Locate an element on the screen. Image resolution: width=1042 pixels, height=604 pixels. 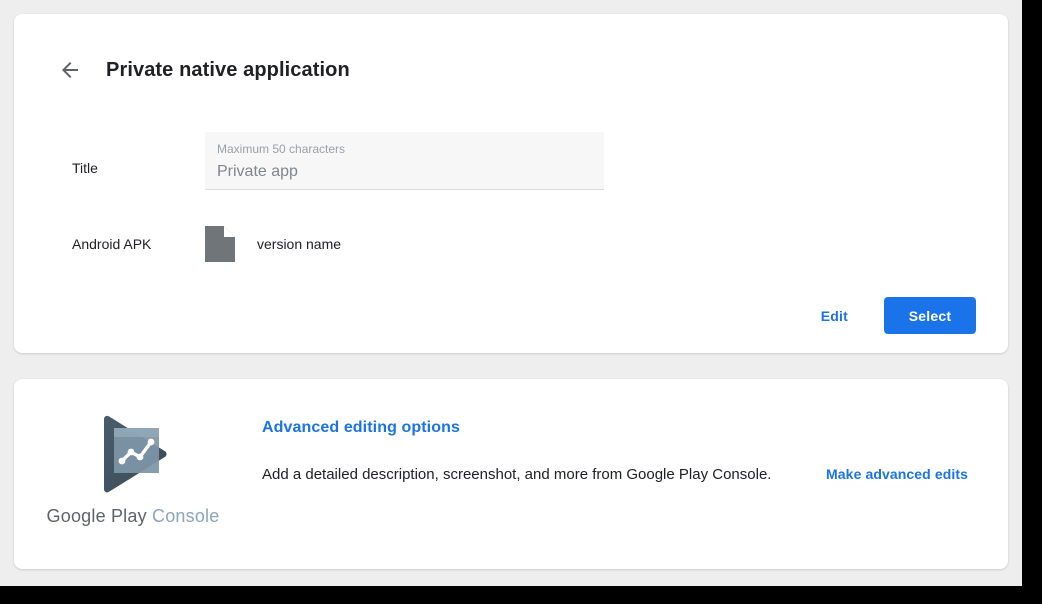
card-actions: Edit Select is located at coordinates (895, 315).